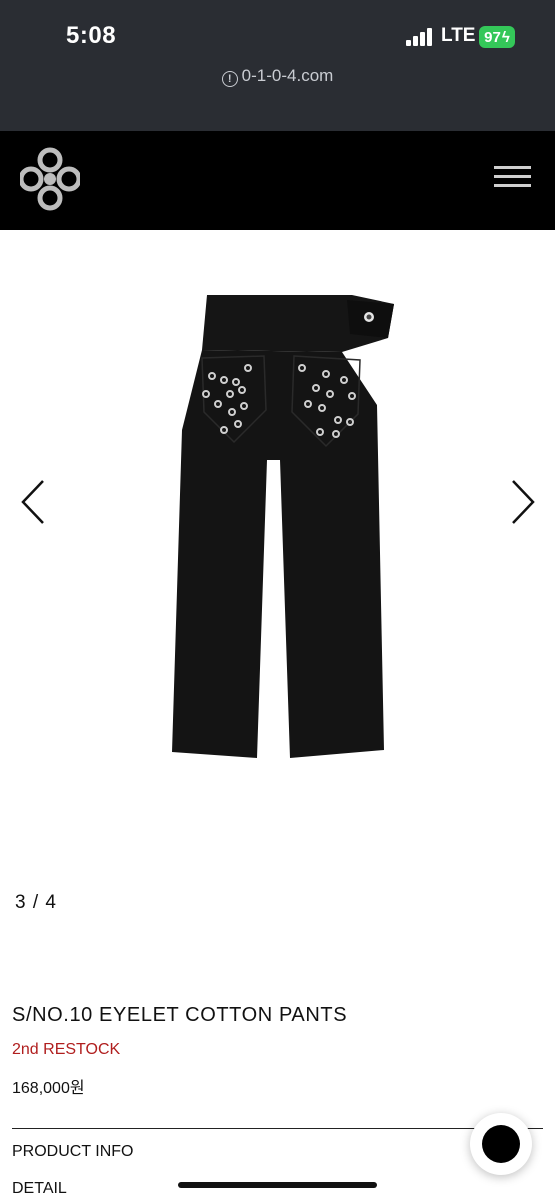 The height and width of the screenshot is (1200, 555). I want to click on chevron-right-icon, so click(523, 502).